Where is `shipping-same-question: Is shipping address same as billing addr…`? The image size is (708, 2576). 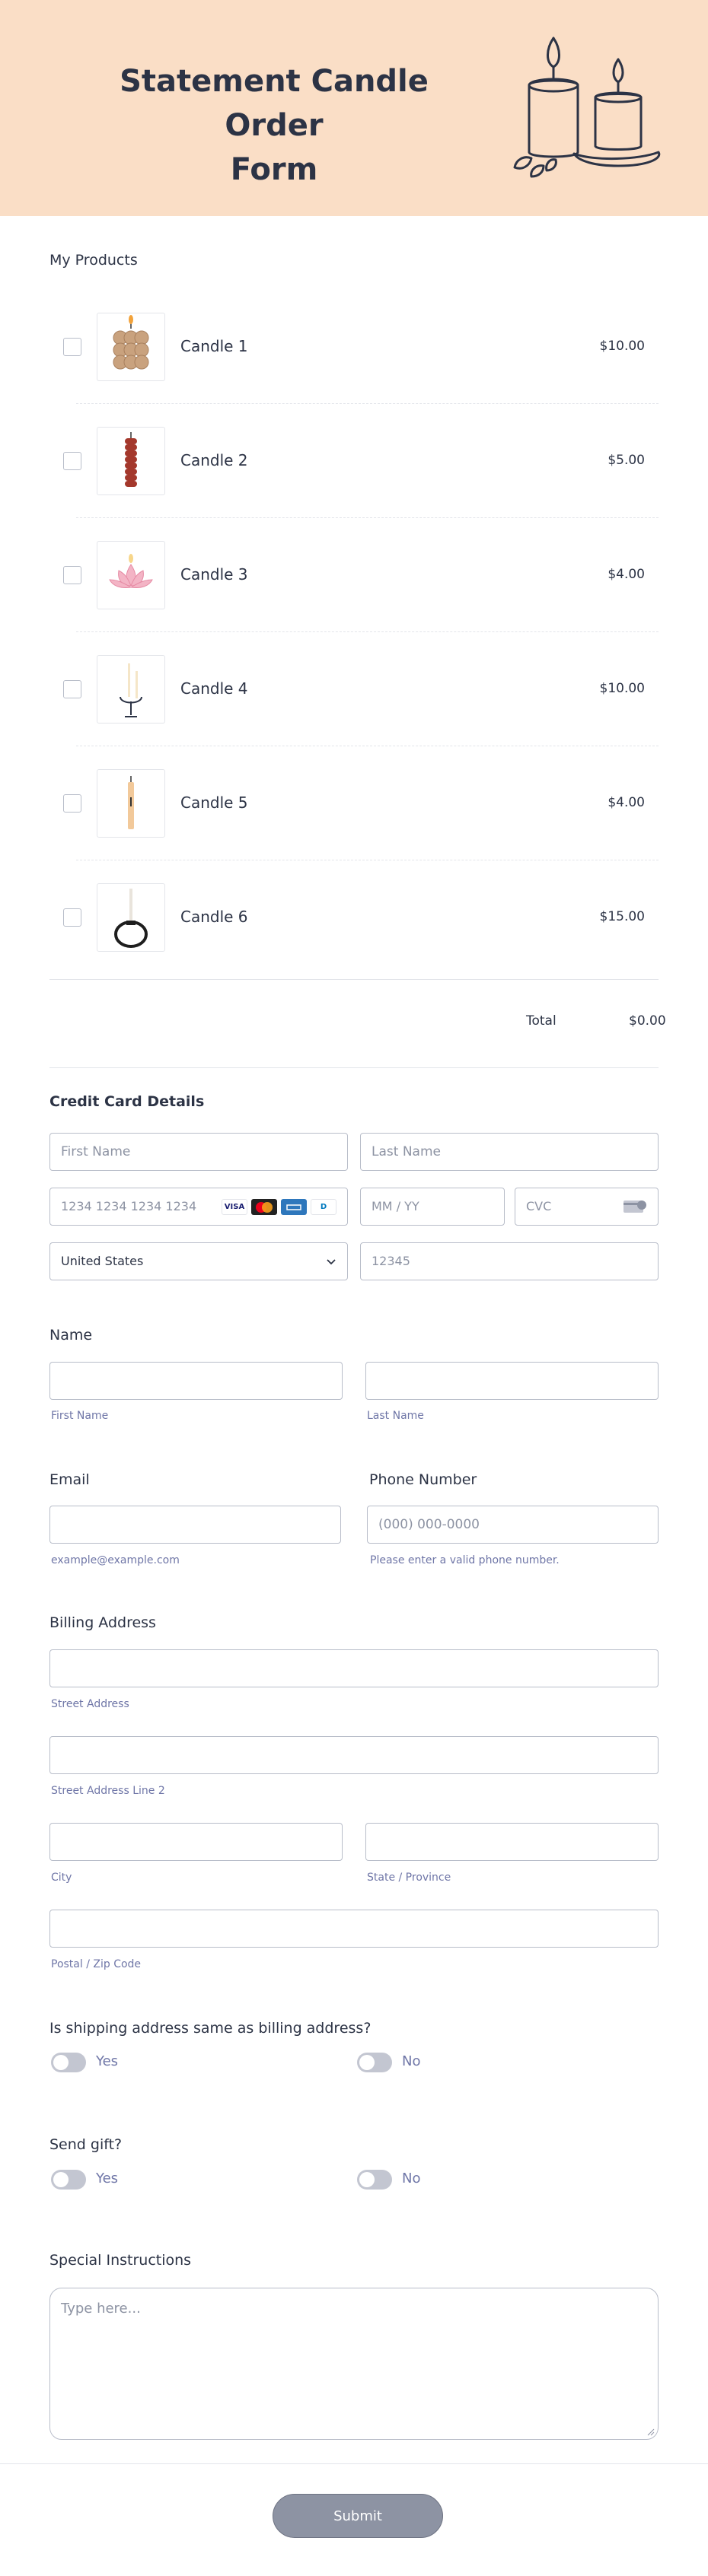
shipping-same-question: Is shipping address same as billing addr… is located at coordinates (210, 2028).